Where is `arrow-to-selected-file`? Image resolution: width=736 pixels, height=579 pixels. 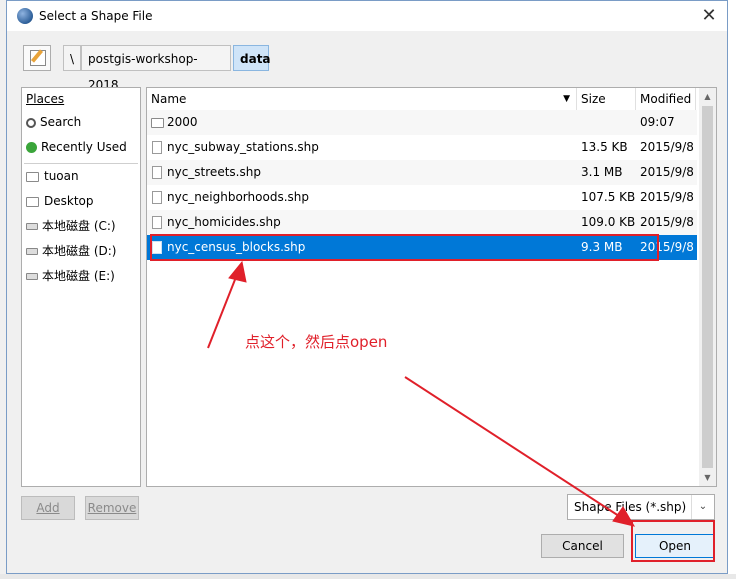 arrow-to-selected-file is located at coordinates (227, 304).